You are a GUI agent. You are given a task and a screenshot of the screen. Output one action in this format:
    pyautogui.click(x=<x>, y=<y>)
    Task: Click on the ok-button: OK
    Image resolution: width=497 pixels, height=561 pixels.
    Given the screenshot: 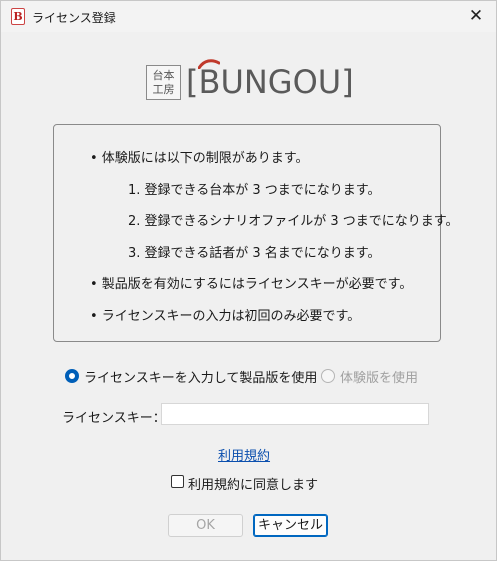 What is the action you would take?
    pyautogui.click(x=205, y=525)
    